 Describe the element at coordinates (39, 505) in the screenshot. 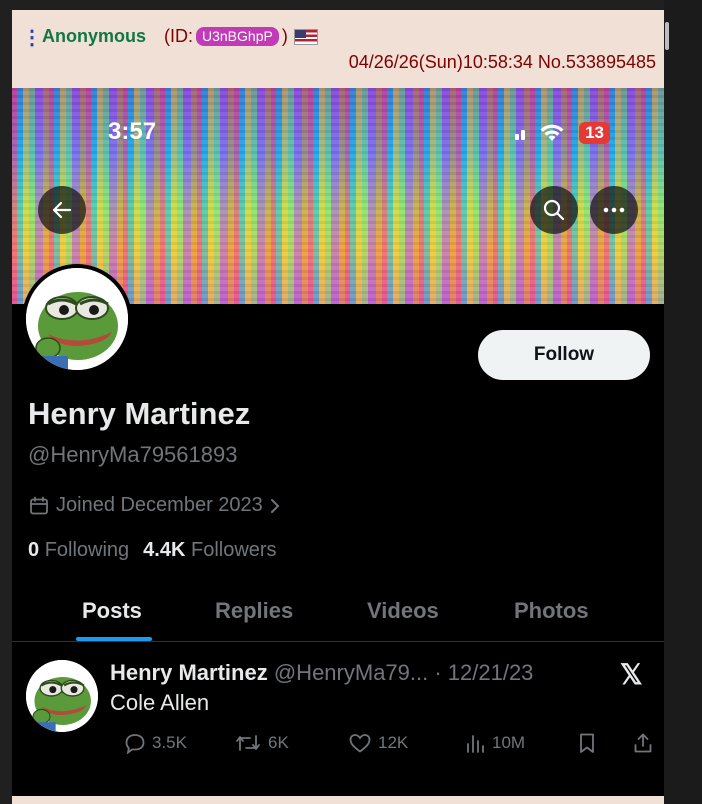

I see `calendar-icon` at that location.